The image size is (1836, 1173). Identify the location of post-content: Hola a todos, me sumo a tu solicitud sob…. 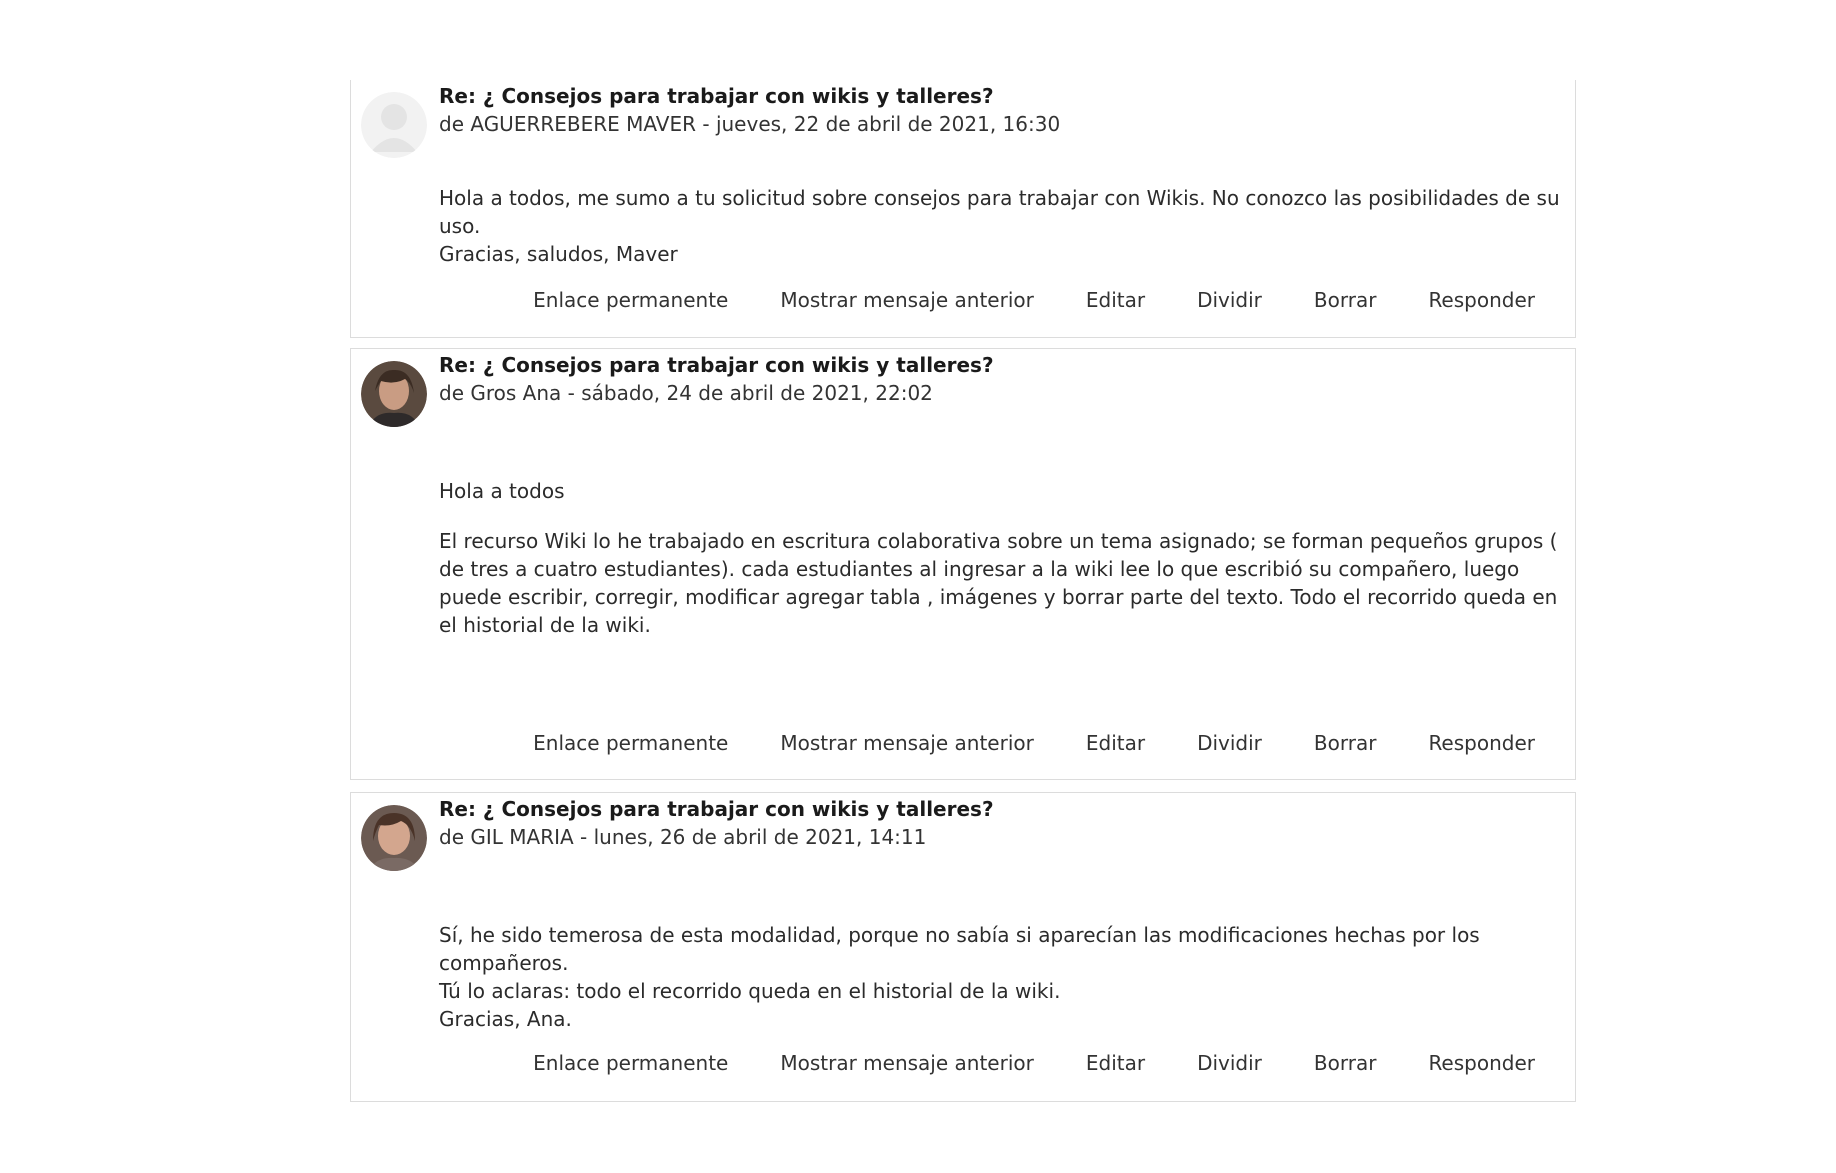
(1001, 226).